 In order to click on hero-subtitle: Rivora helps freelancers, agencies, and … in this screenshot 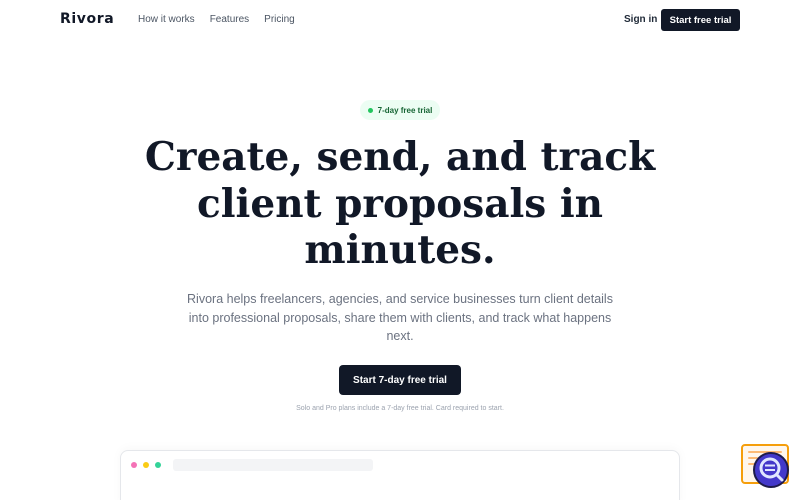, I will do `click(400, 318)`.